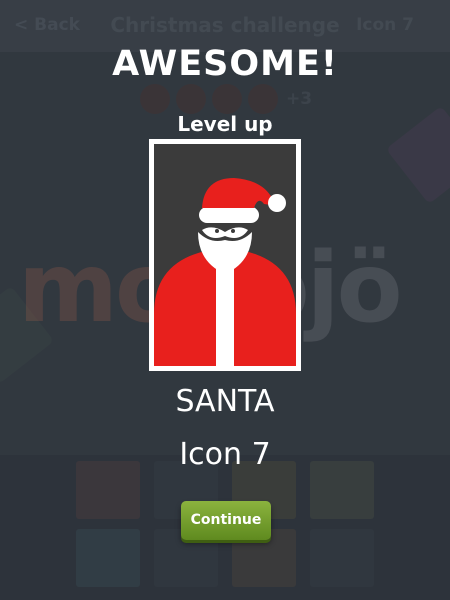 The image size is (450, 600). I want to click on santa-icon, so click(225, 255).